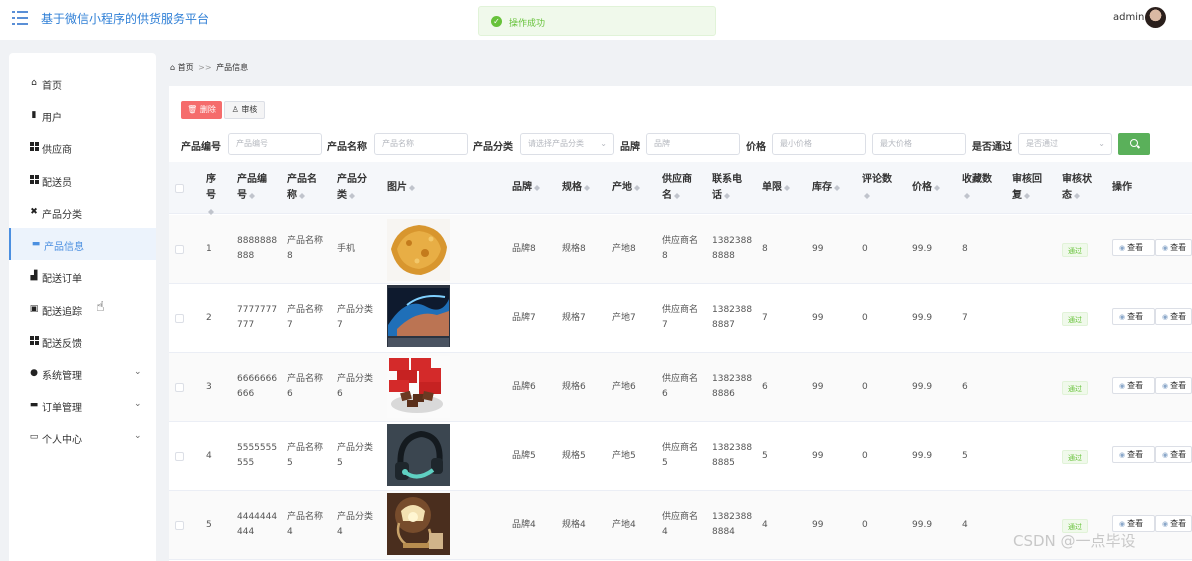 The height and width of the screenshot is (561, 1192). What do you see at coordinates (1155, 17) in the screenshot?
I see `avatar` at bounding box center [1155, 17].